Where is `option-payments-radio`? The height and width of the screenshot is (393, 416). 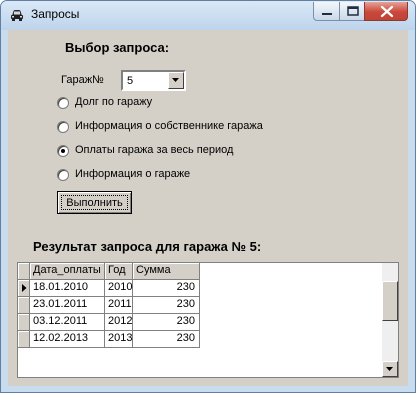 option-payments-radio is located at coordinates (63, 151).